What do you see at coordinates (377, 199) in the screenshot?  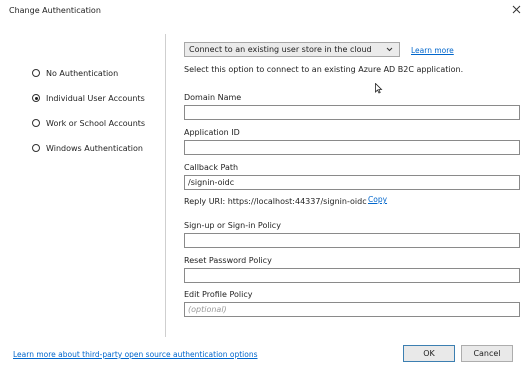 I see `copy-link: Copy` at bounding box center [377, 199].